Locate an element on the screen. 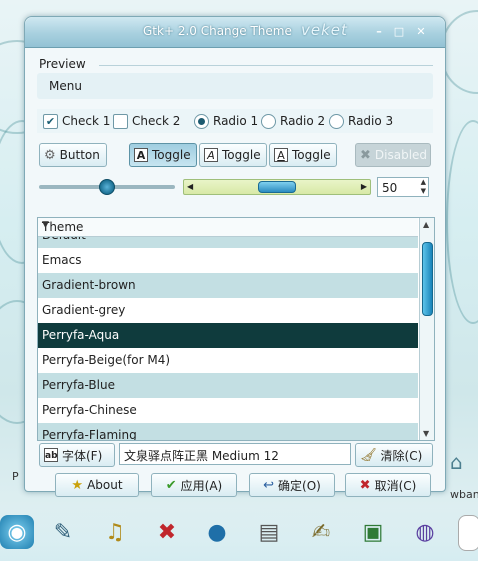 The height and width of the screenshot is (561, 478). list-item: Gradient-grey is located at coordinates (228, 310).